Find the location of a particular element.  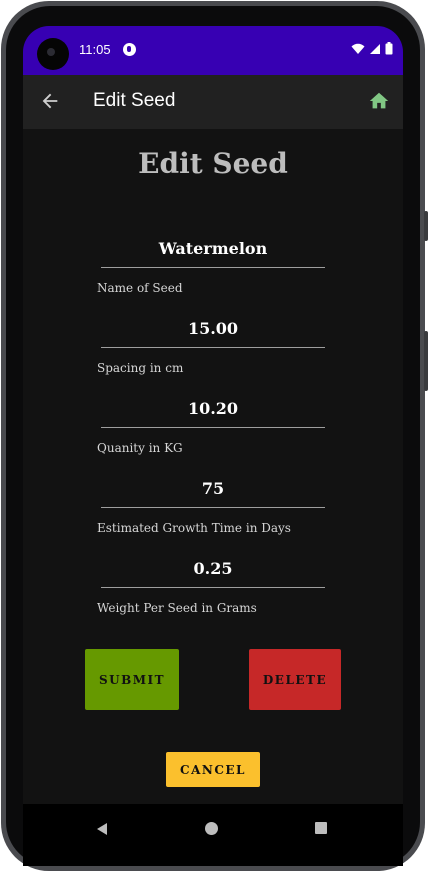

power-button is located at coordinates (426, 226).